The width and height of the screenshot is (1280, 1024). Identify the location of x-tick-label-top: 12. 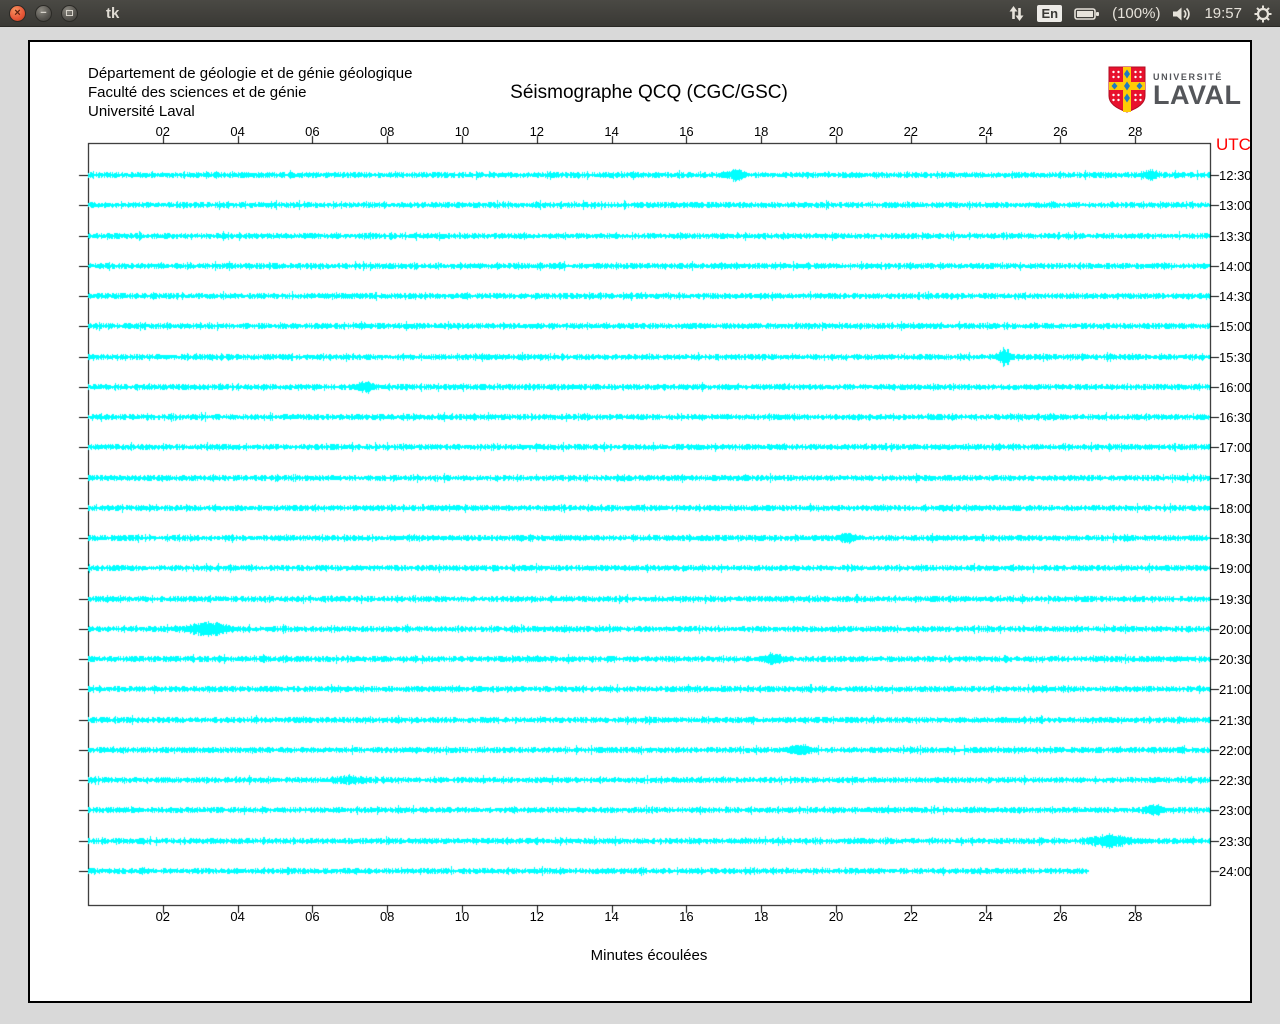
(537, 131).